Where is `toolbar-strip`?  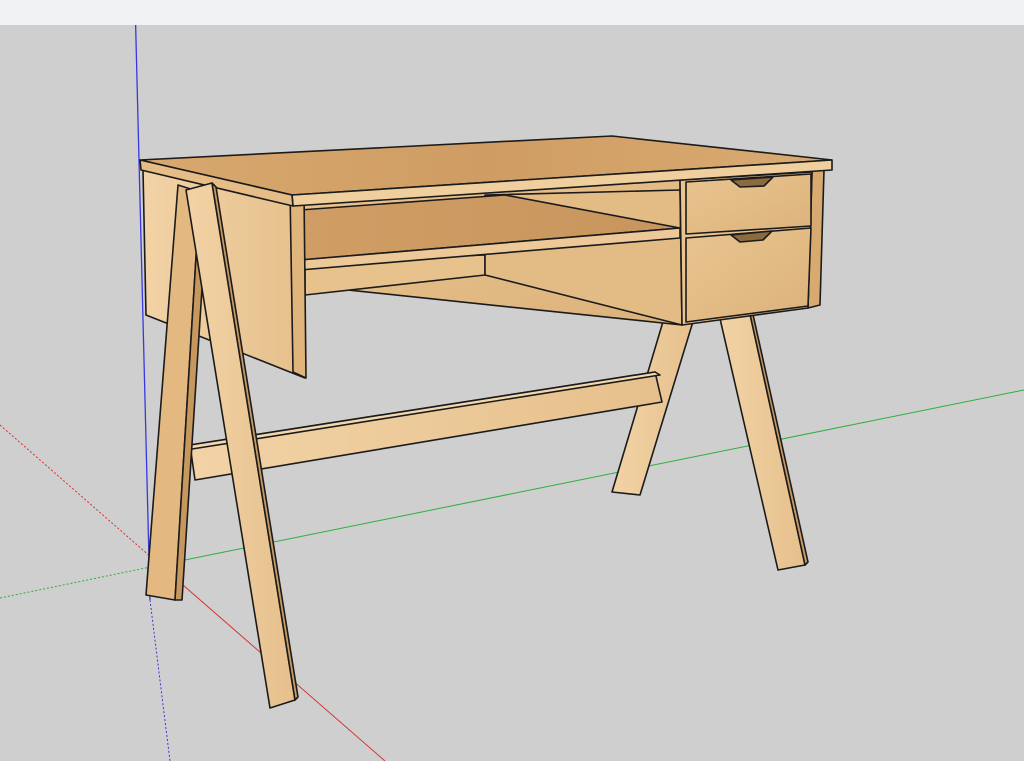 toolbar-strip is located at coordinates (512, 12).